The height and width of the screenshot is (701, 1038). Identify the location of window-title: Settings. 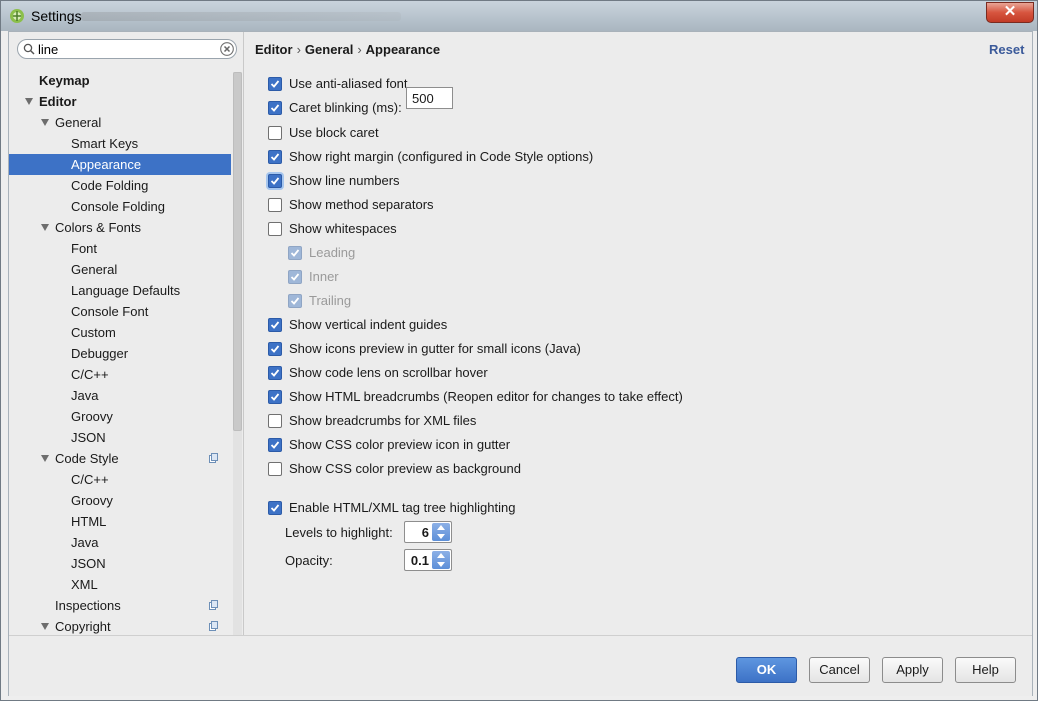
(56, 16).